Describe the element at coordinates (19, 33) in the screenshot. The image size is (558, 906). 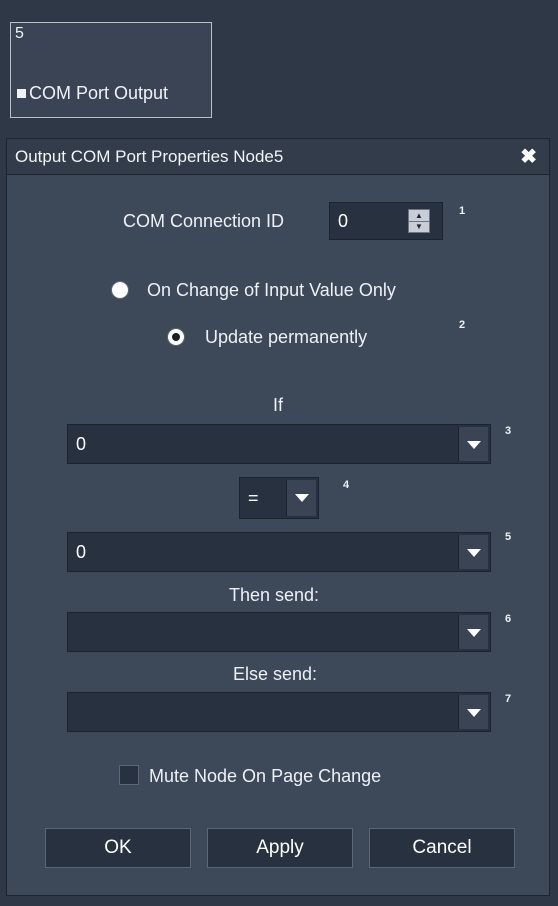
I see `node-number: 5` at that location.